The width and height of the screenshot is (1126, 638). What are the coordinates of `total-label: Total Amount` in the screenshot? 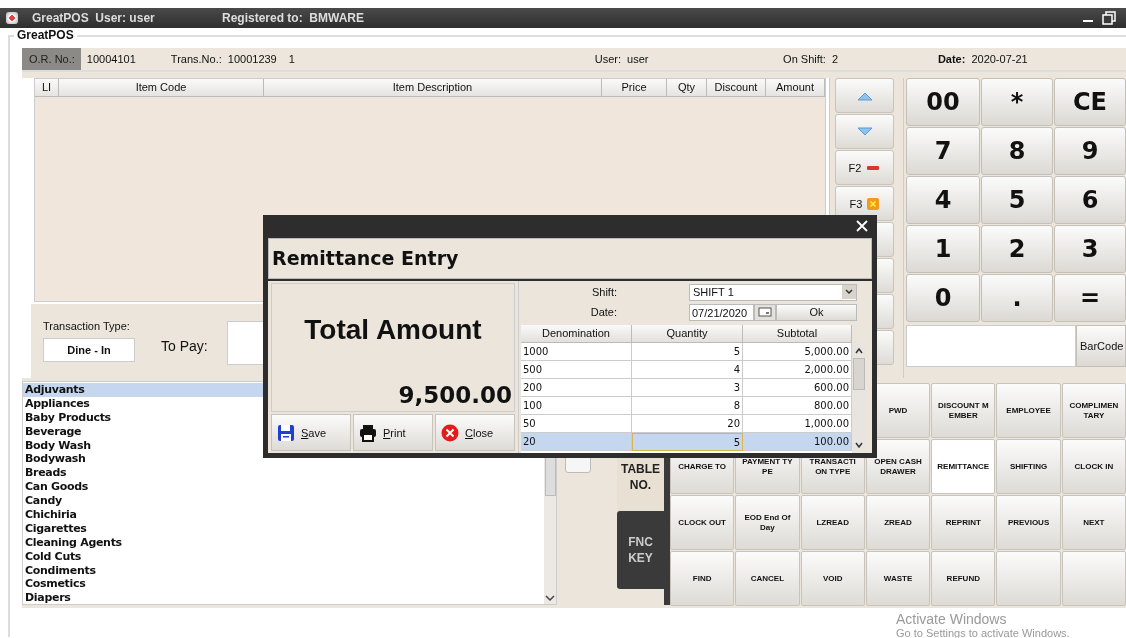 It's located at (393, 330).